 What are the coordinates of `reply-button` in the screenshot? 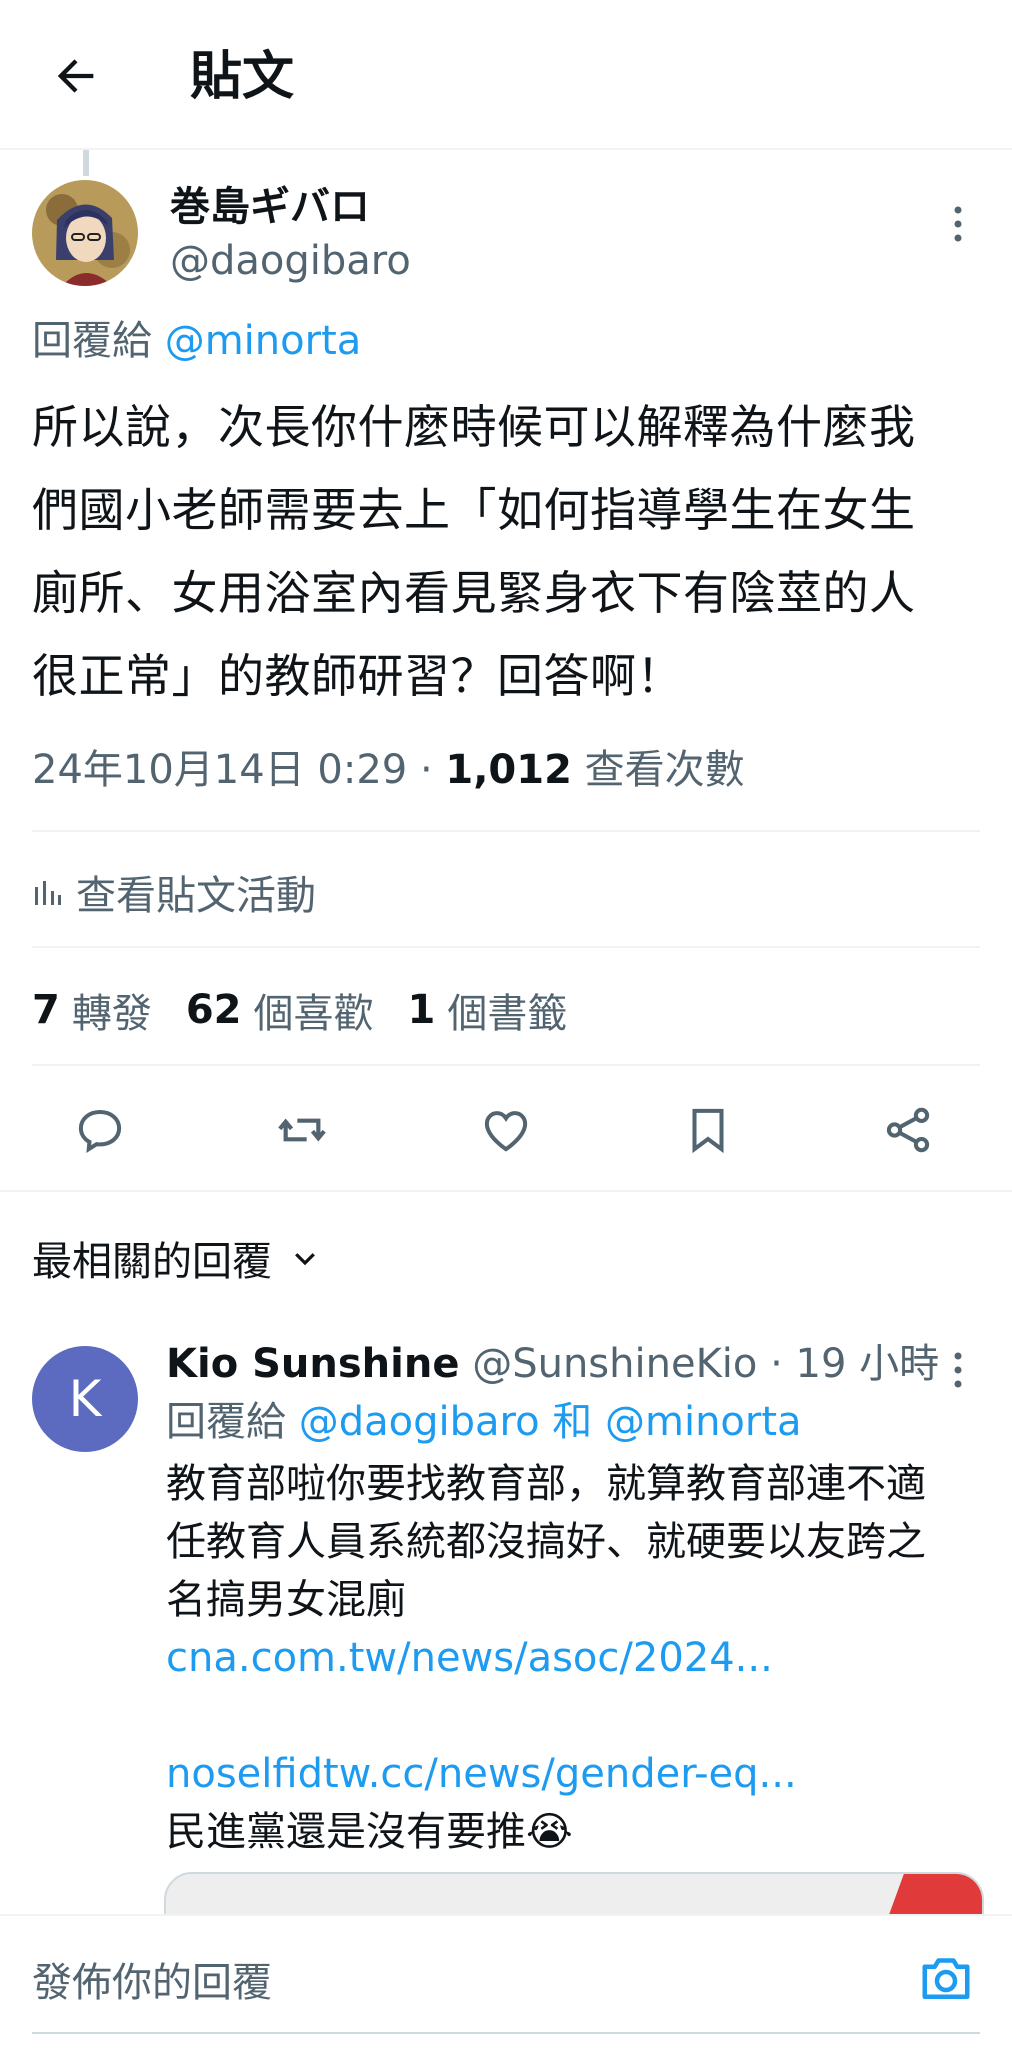 It's located at (100, 1130).